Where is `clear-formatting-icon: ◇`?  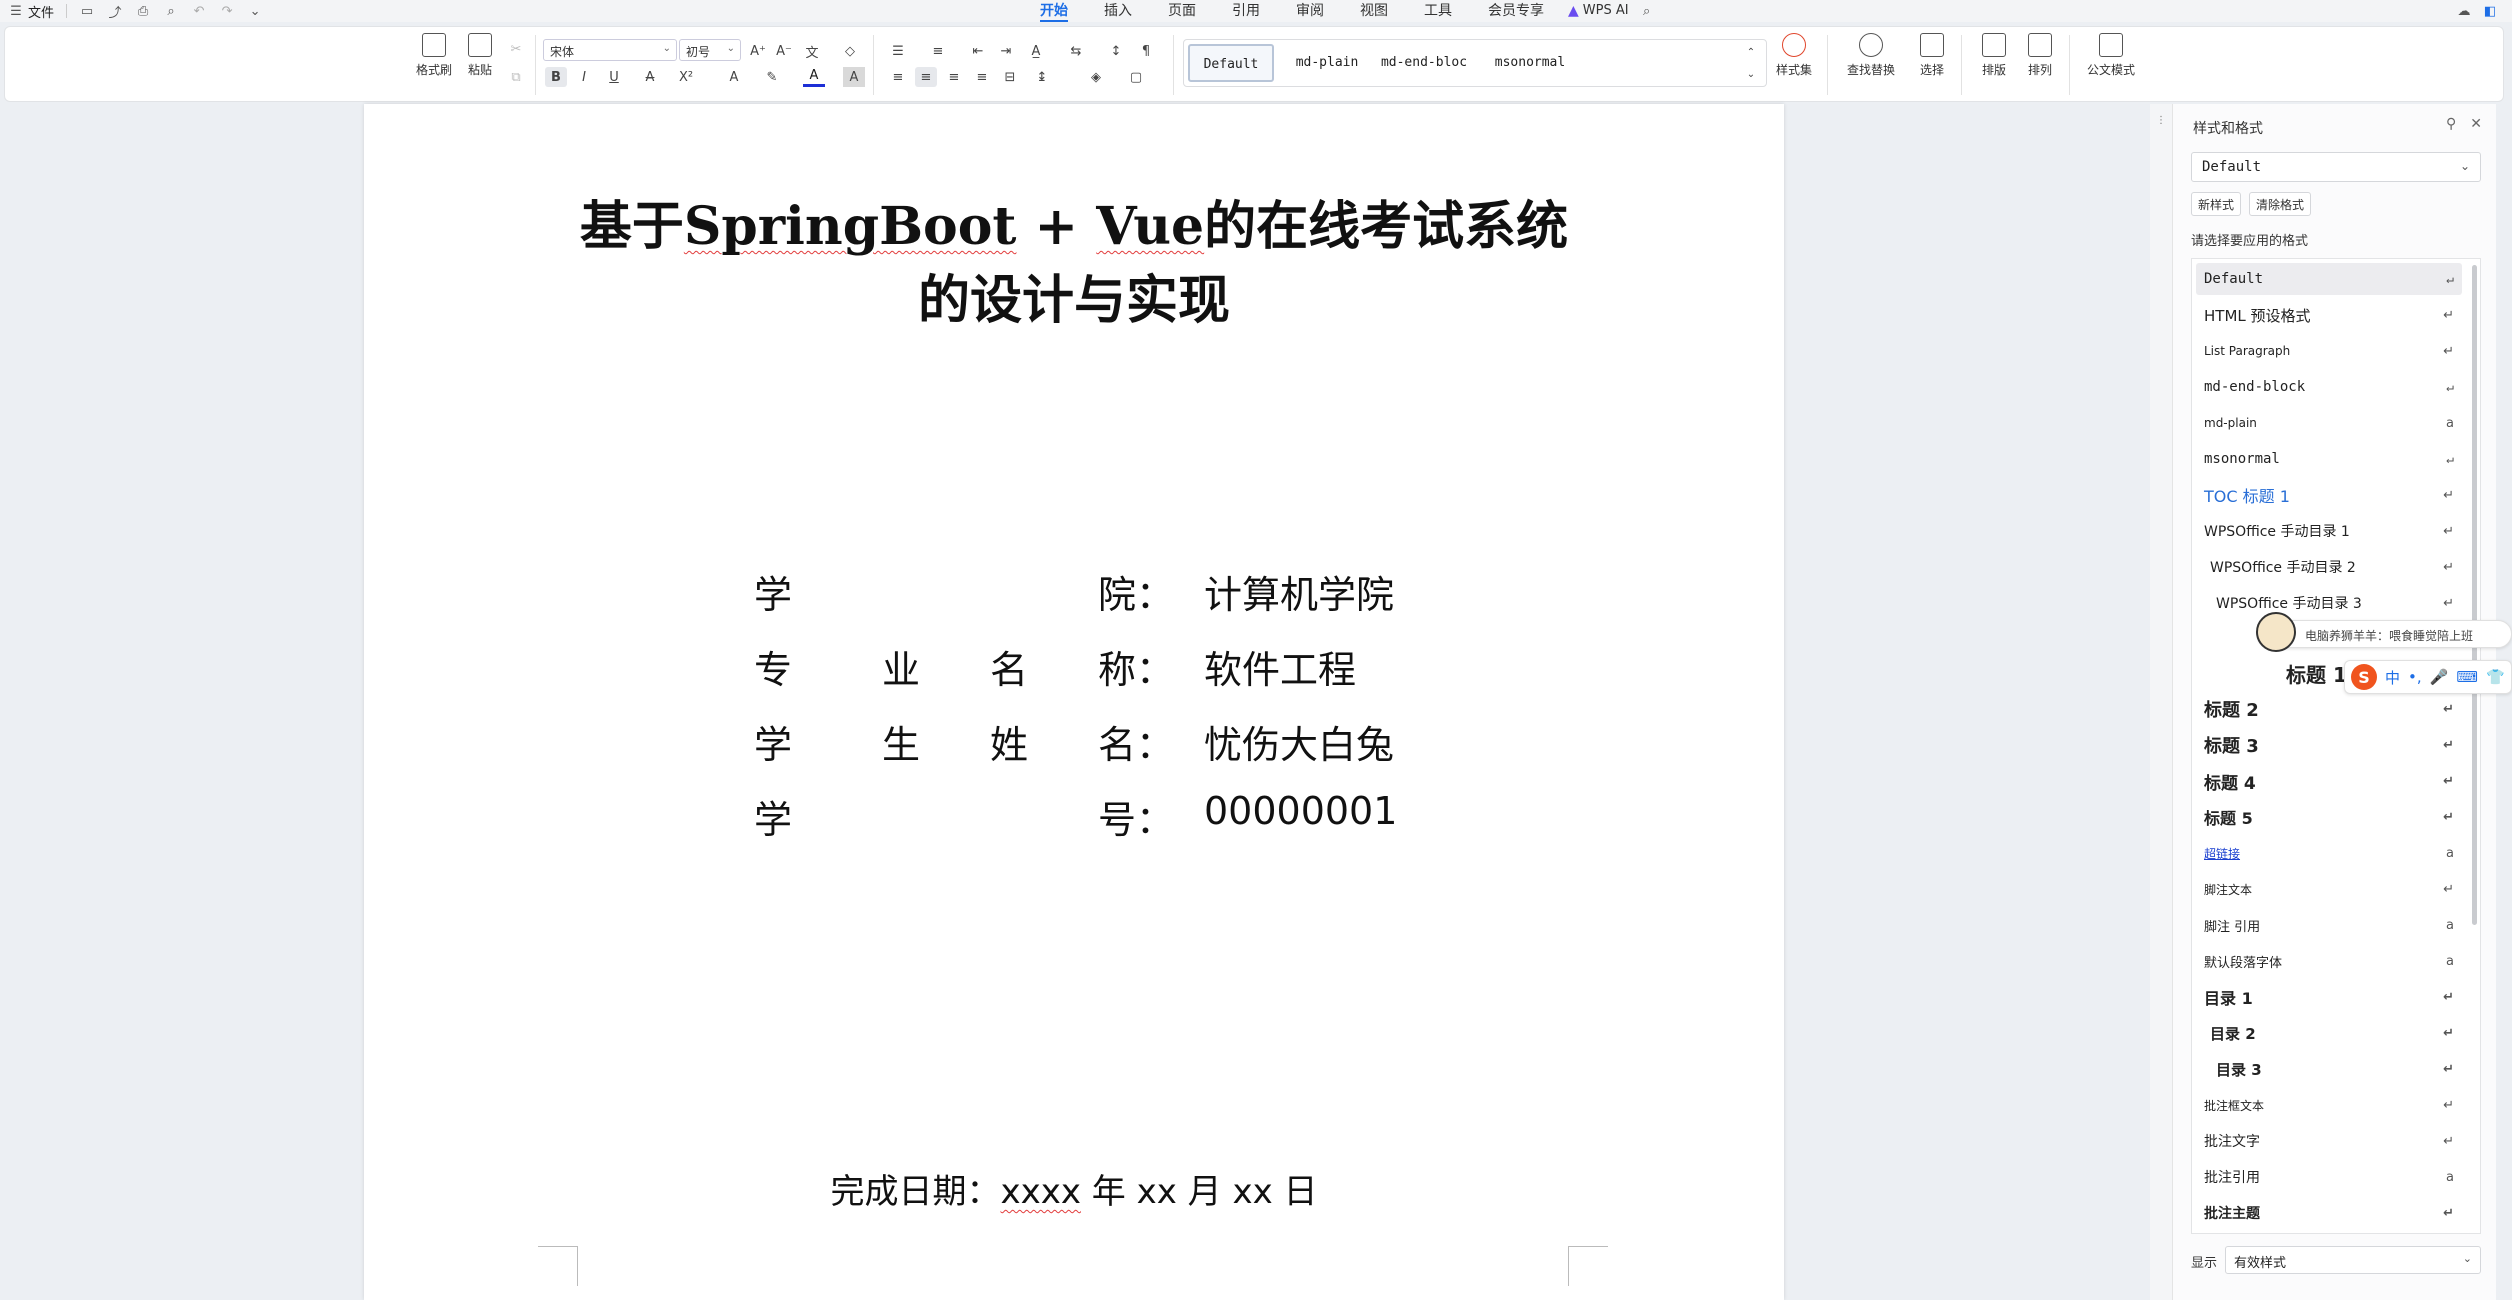
clear-formatting-icon: ◇ is located at coordinates (850, 51).